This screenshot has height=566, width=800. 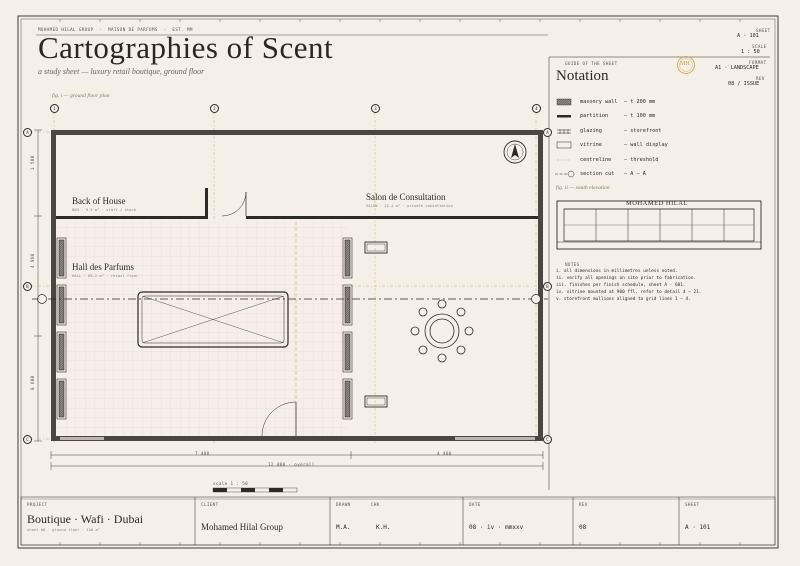 I want to click on notation-title: Notation, so click(x=582, y=76).